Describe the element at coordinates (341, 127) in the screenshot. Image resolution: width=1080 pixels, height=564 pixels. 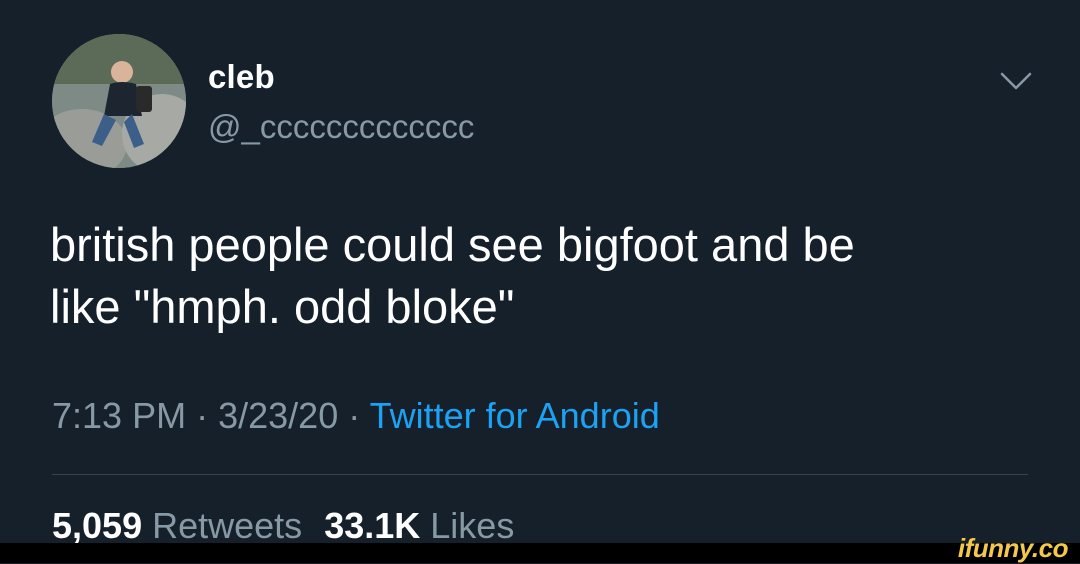
I see `username-handle: @_ccccccccccccc` at that location.